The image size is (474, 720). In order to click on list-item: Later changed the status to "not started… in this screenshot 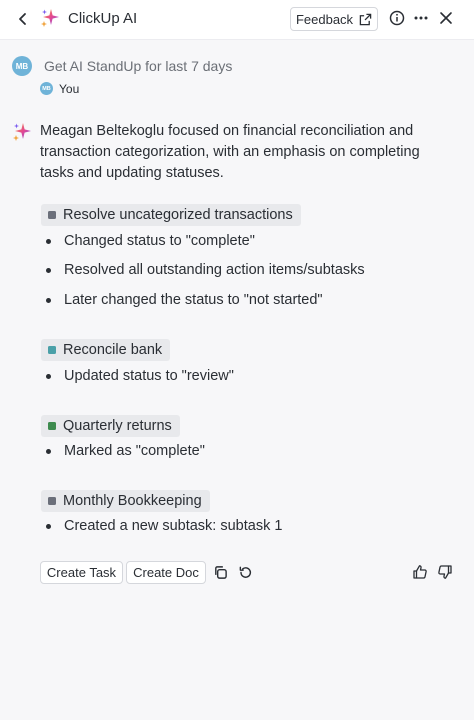, I will do `click(184, 300)`.